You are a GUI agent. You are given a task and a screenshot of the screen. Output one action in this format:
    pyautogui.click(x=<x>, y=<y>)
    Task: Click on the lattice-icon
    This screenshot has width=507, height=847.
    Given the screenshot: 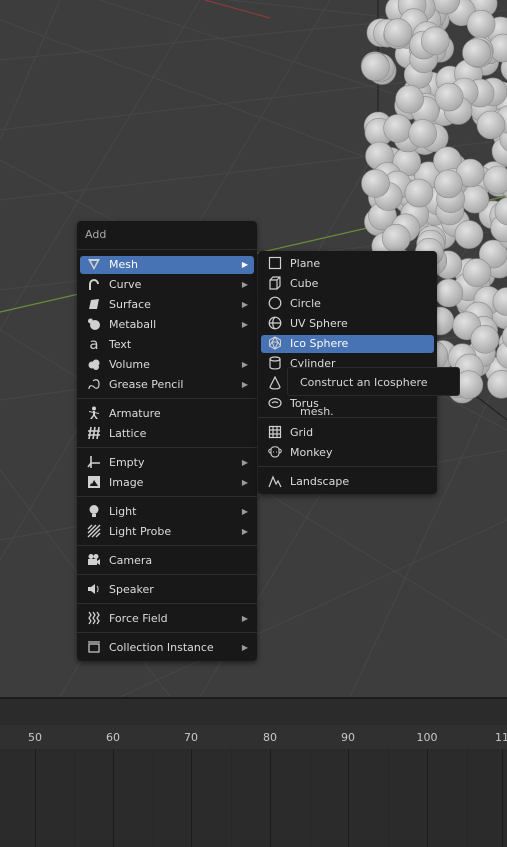 What is the action you would take?
    pyautogui.click(x=94, y=434)
    